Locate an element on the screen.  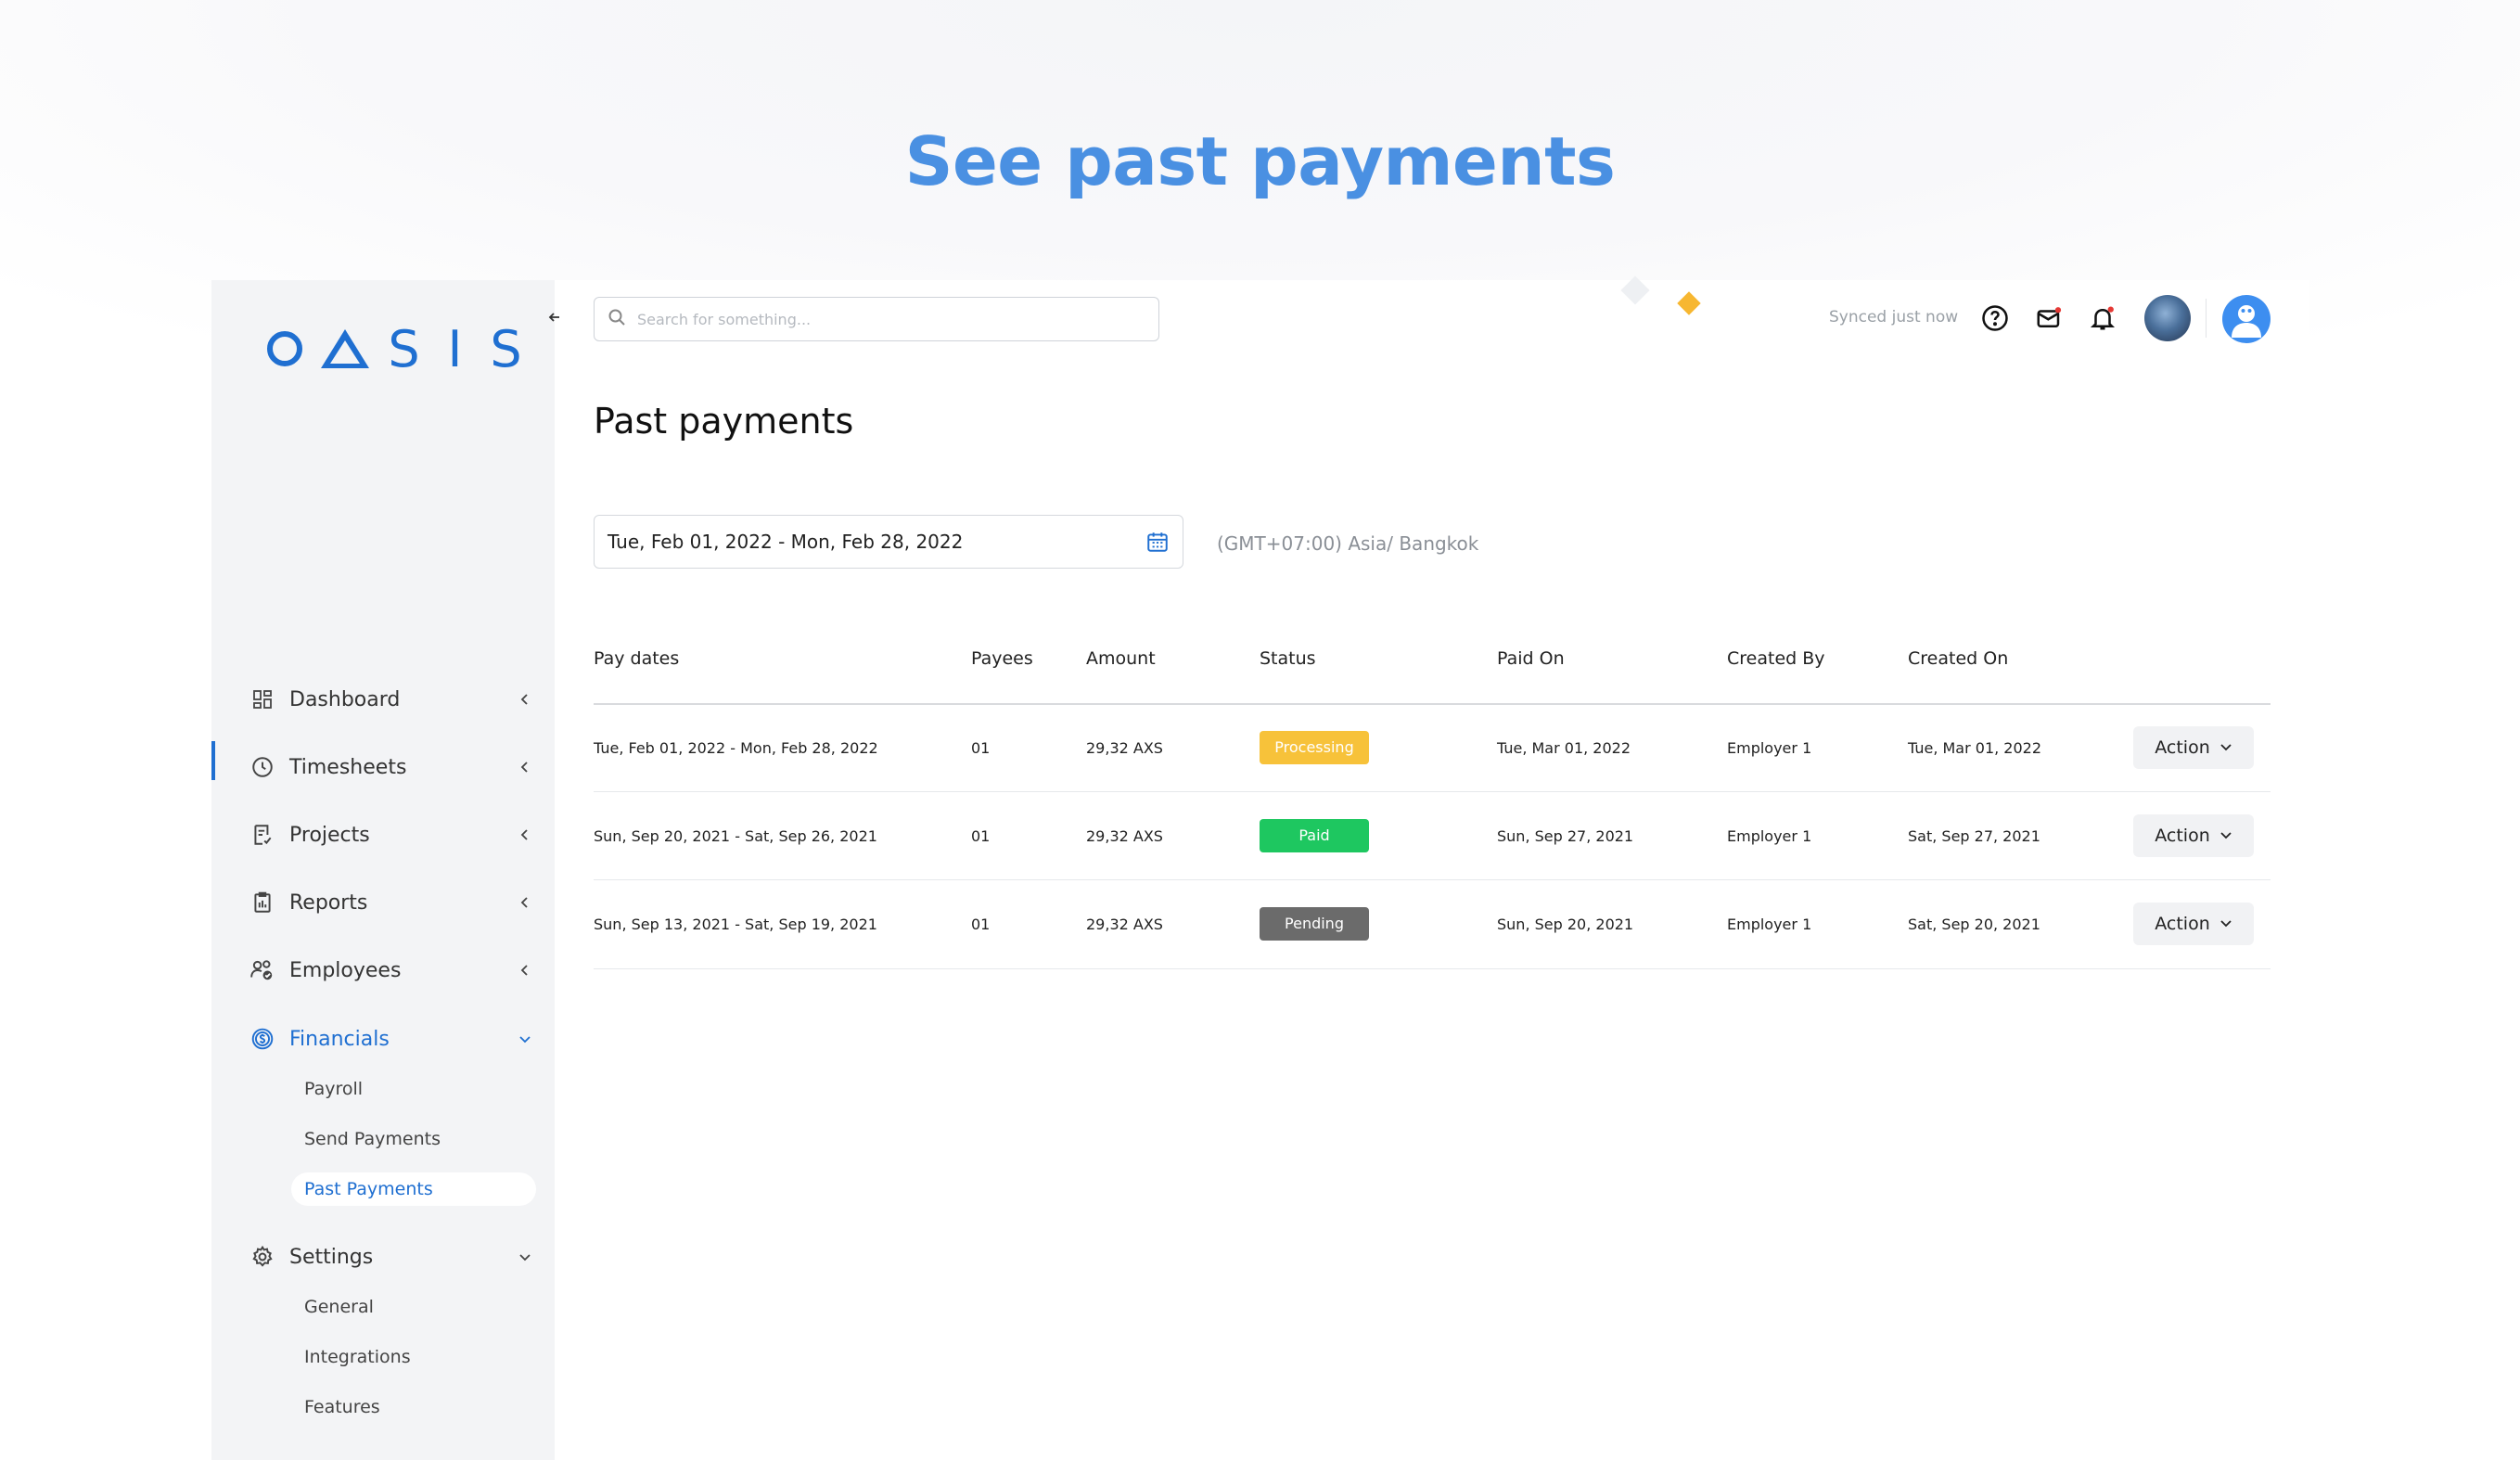
bell-icon is located at coordinates (2102, 318).